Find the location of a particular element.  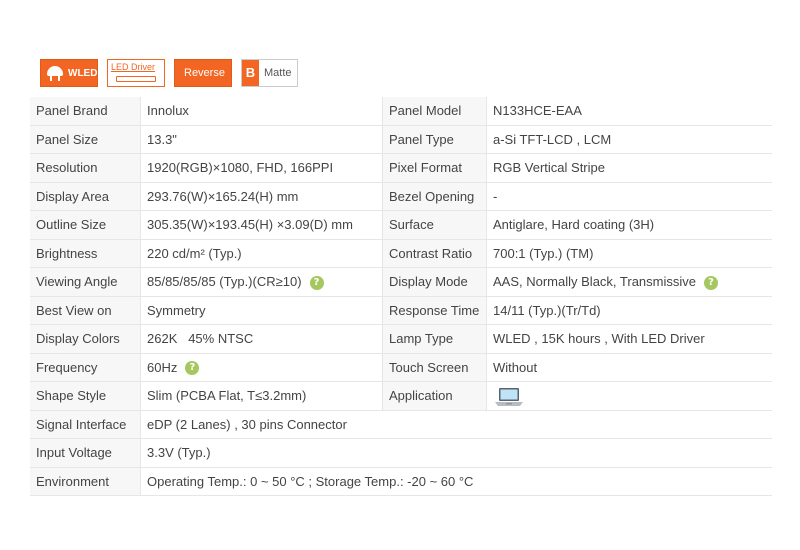

spec-label: Panel Brand is located at coordinates (85, 111).